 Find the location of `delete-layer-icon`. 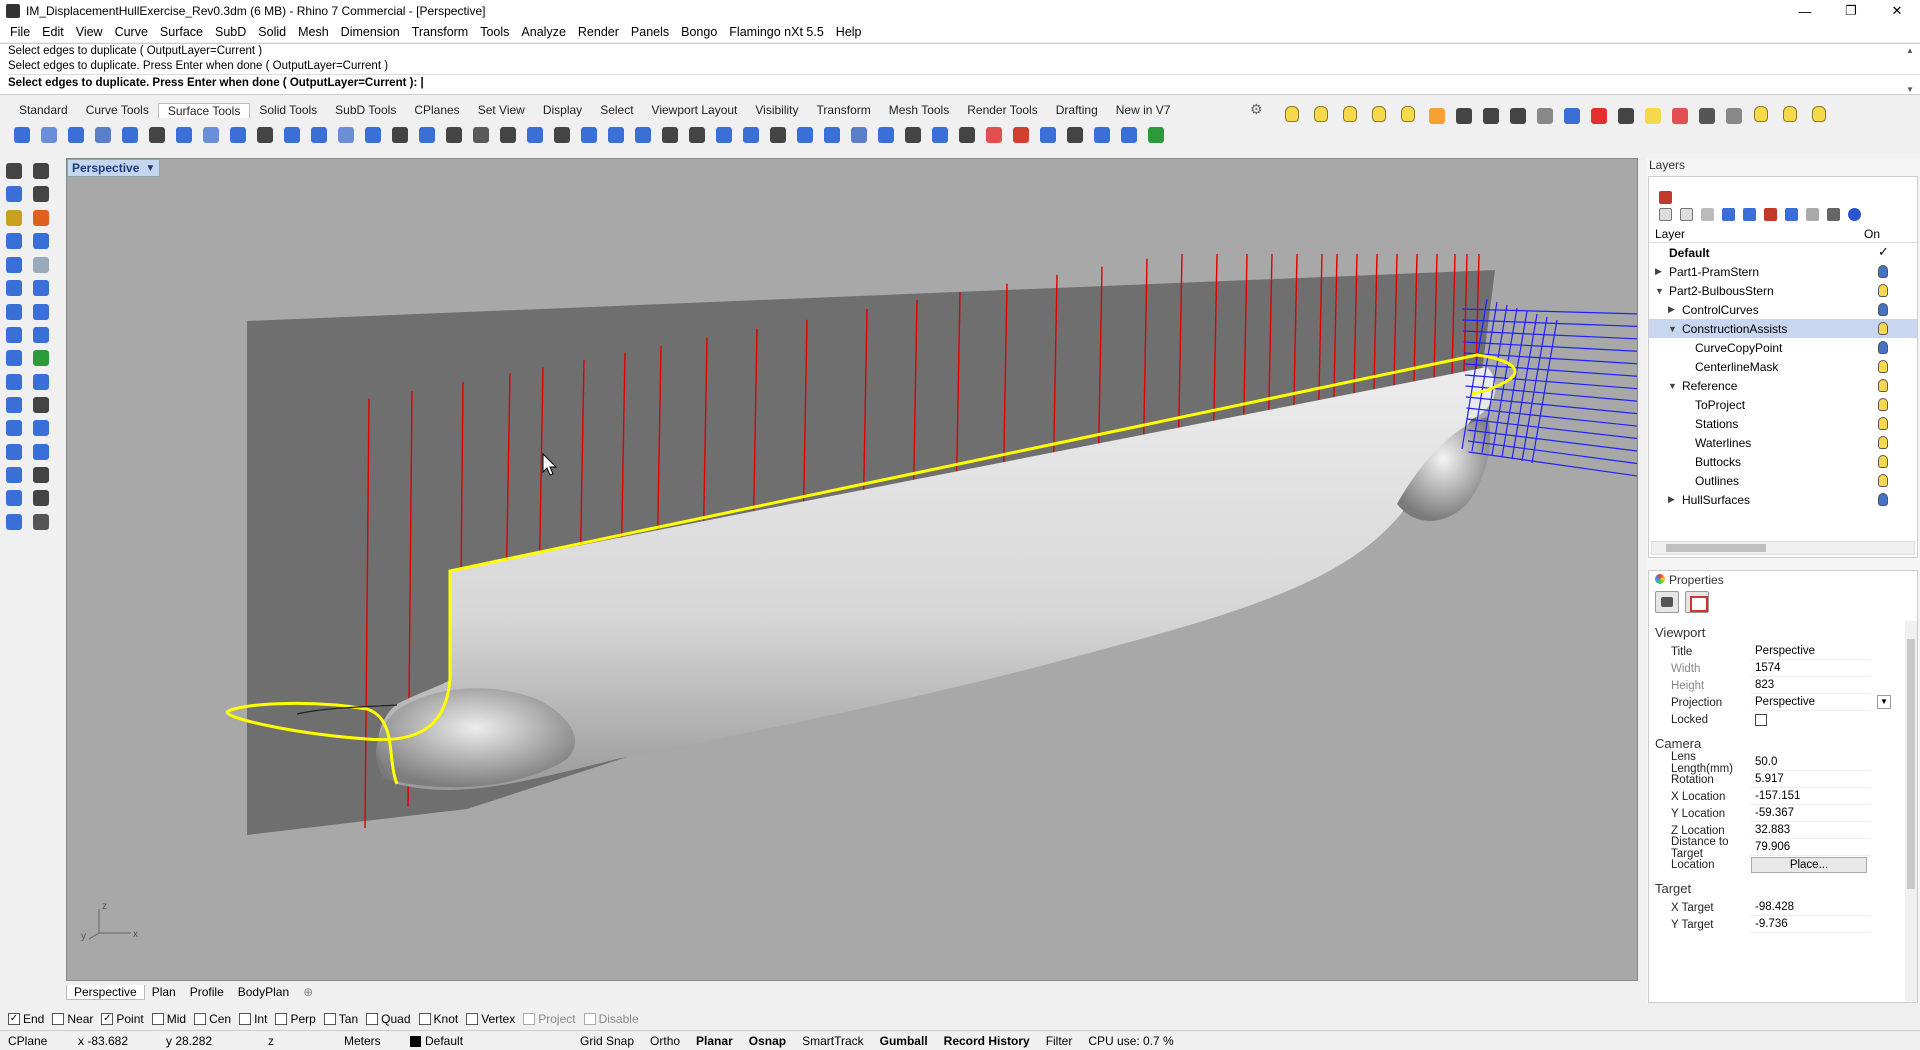

delete-layer-icon is located at coordinates (1707, 214).